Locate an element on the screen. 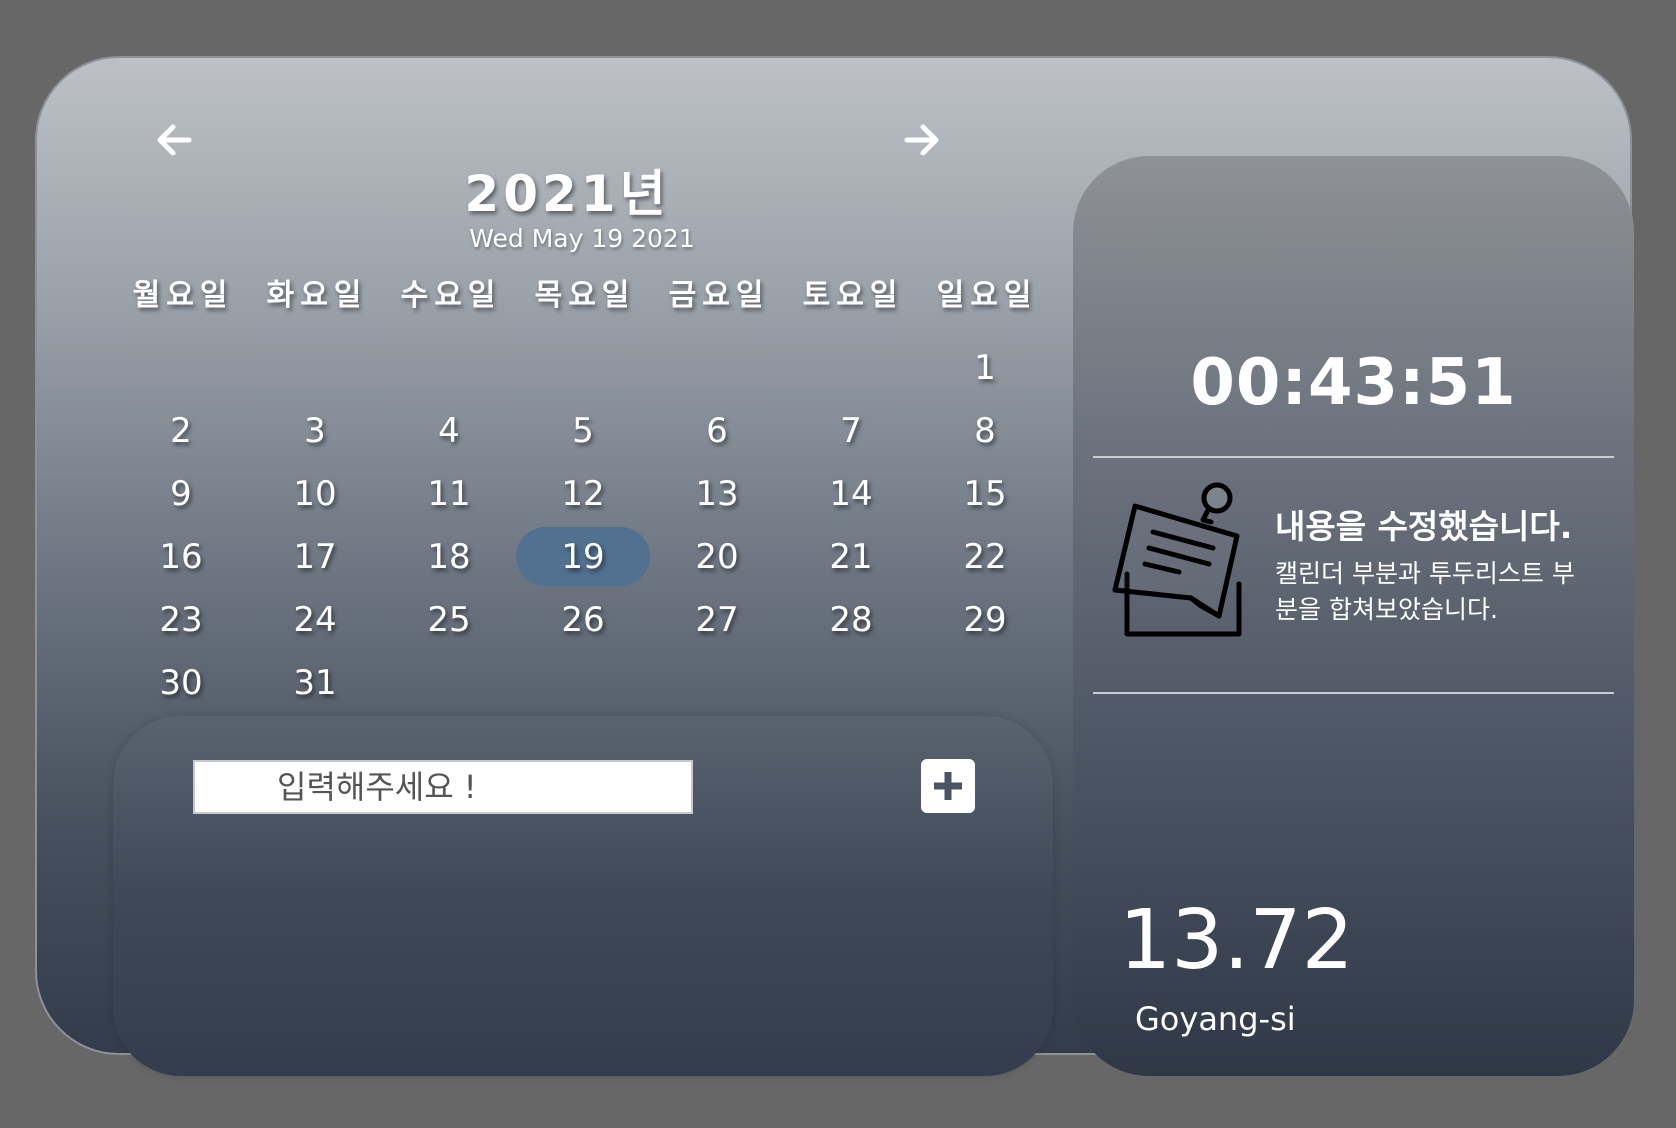 The image size is (1676, 1128). calendar-day-selected: 19 is located at coordinates (583, 556).